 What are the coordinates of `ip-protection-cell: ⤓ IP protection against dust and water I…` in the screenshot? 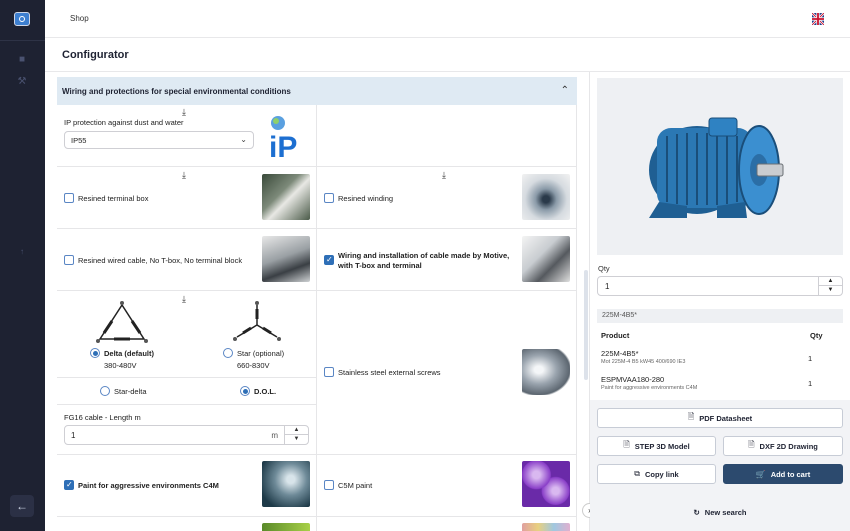 It's located at (187, 136).